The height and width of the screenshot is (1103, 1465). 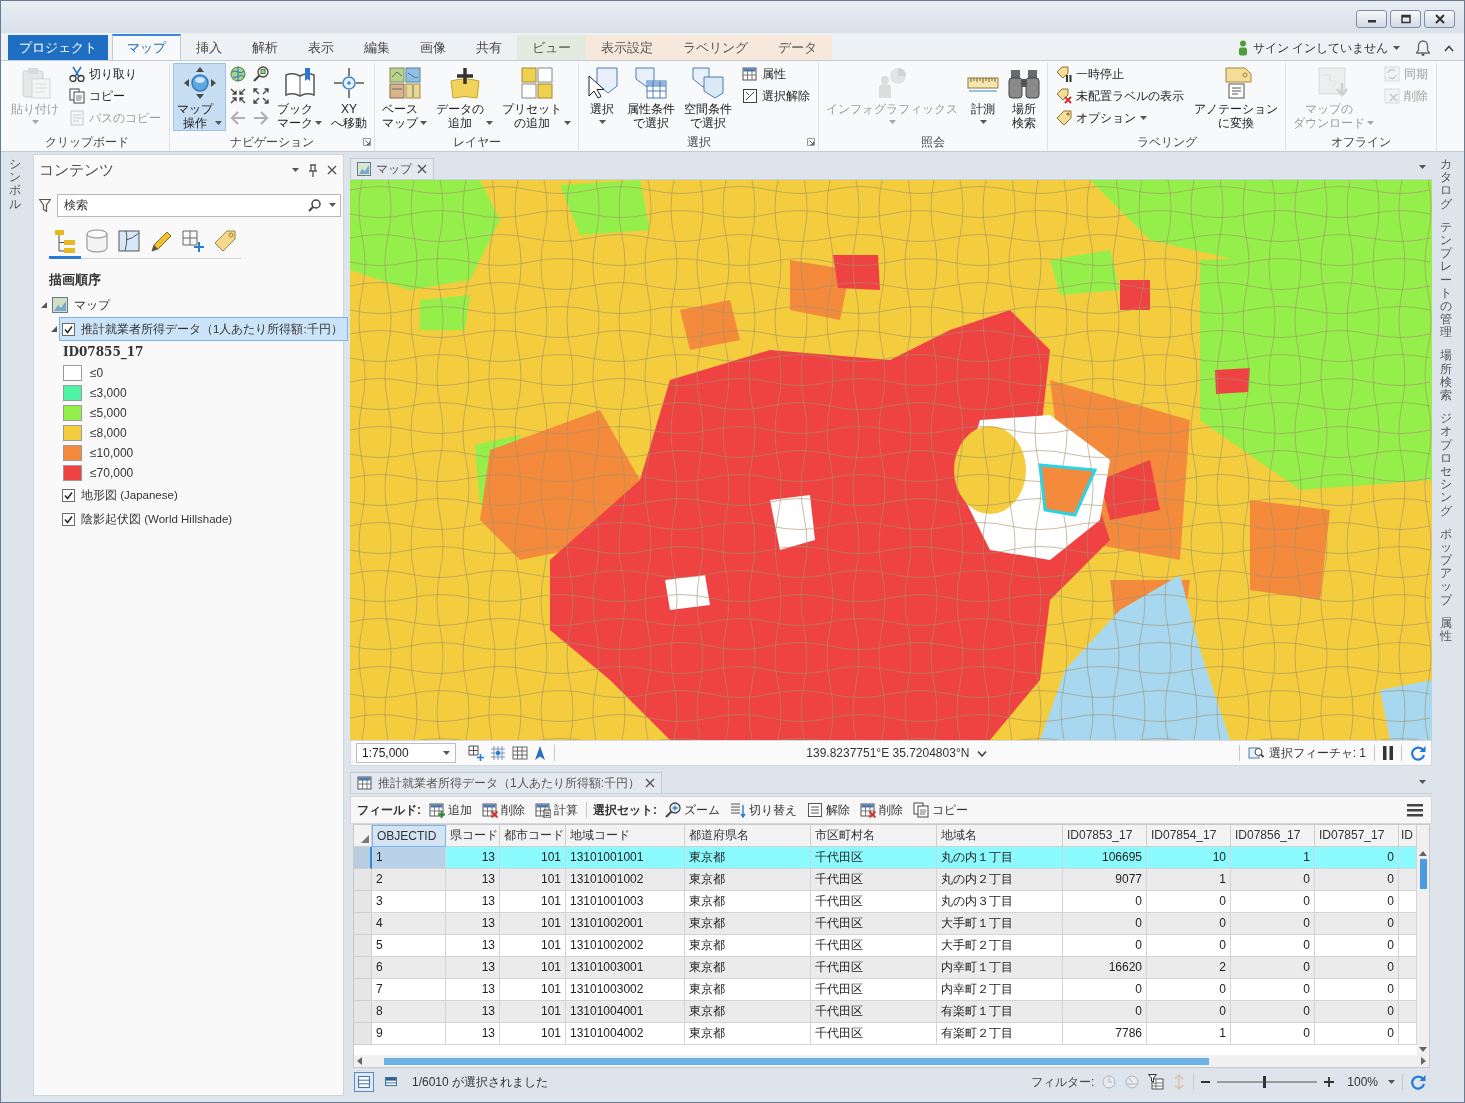 What do you see at coordinates (1024, 97) in the screenshot?
I see `ribbon-button: 場所検索` at bounding box center [1024, 97].